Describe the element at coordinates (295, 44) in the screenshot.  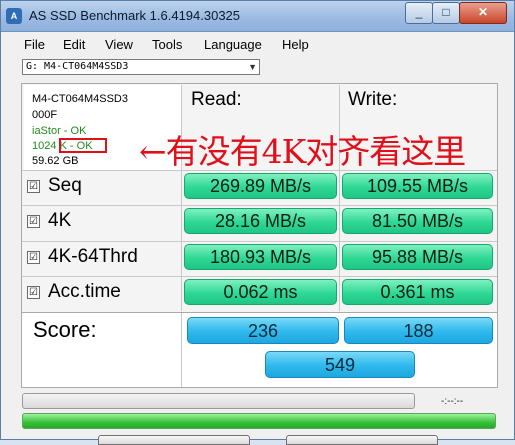
I see `menu-help: Help` at that location.